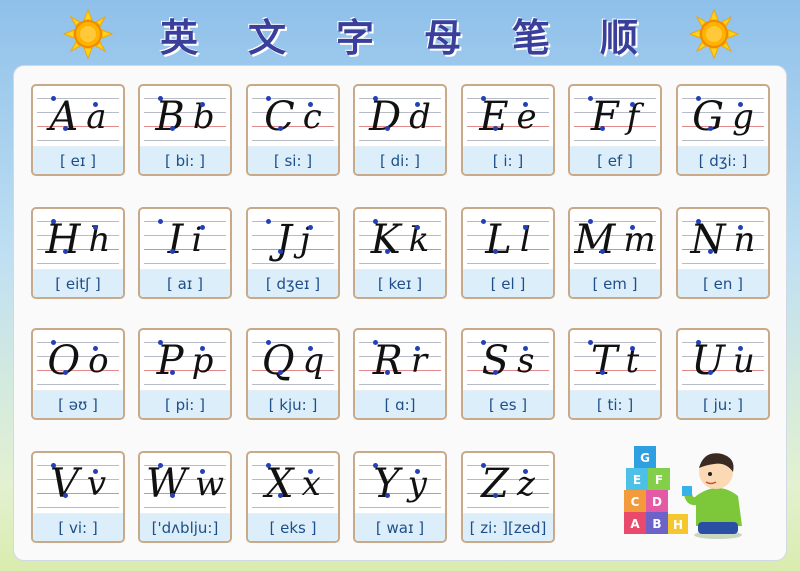 This screenshot has height=571, width=800. Describe the element at coordinates (293, 527) in the screenshot. I see `phonetic-label: [ eks ]` at that location.